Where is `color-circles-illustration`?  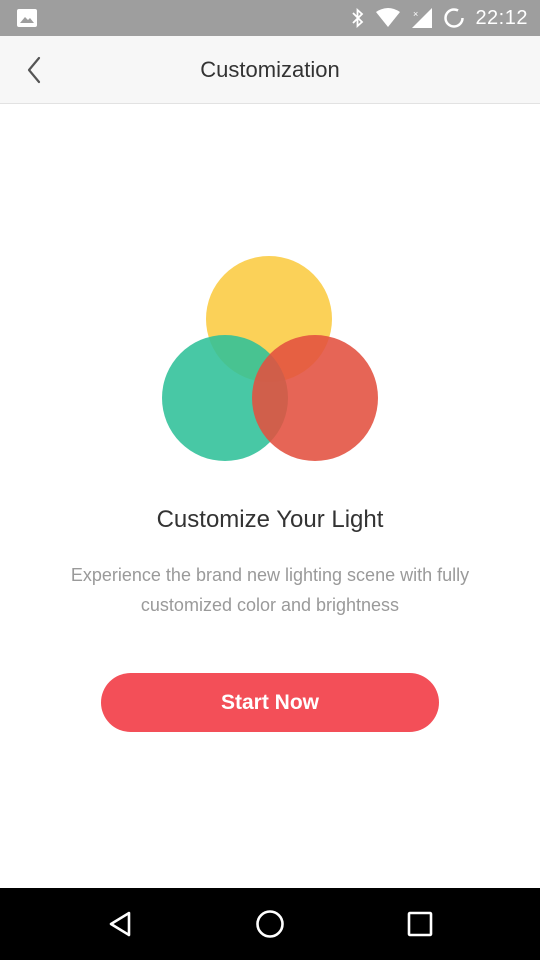 color-circles-illustration is located at coordinates (270, 358).